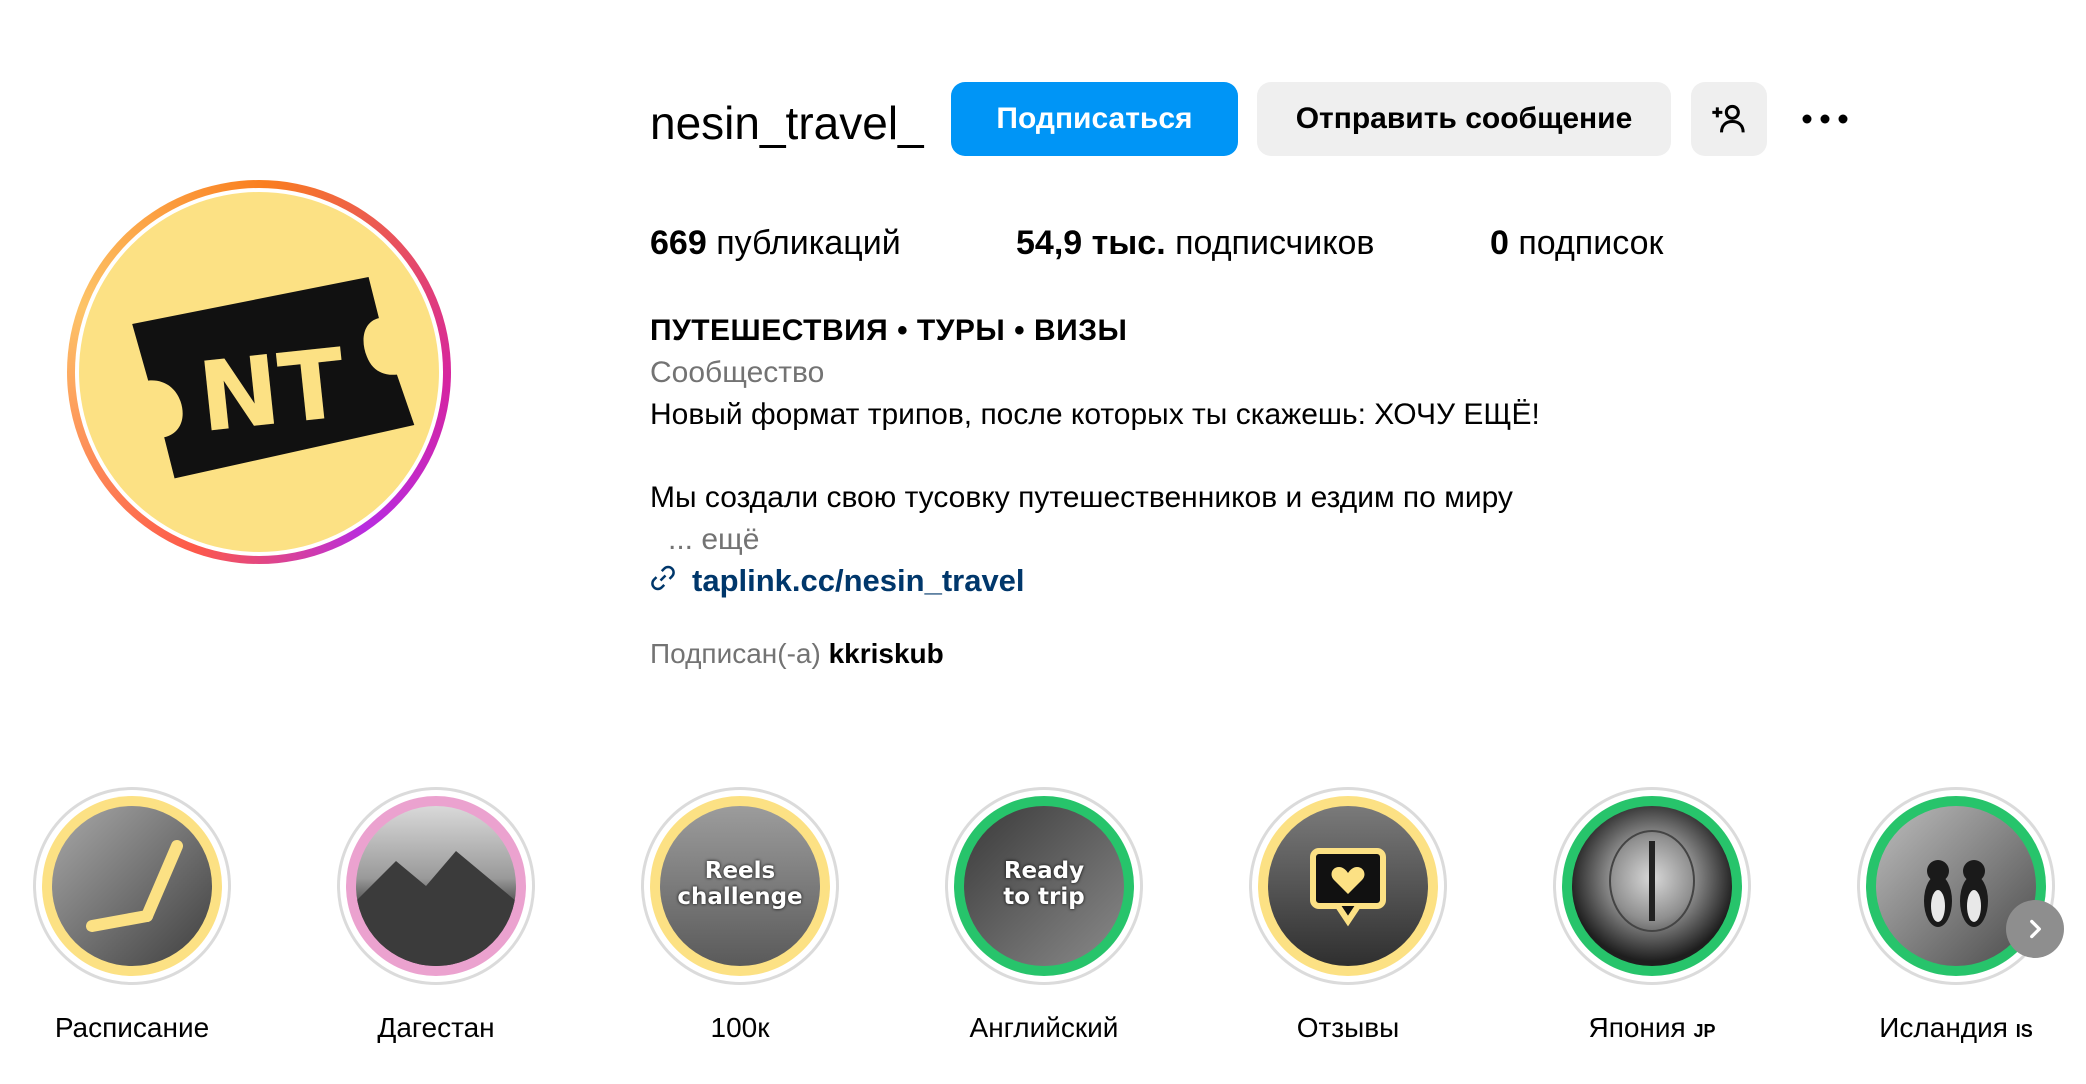  What do you see at coordinates (1499, 243) in the screenshot?
I see `following-count: 0` at bounding box center [1499, 243].